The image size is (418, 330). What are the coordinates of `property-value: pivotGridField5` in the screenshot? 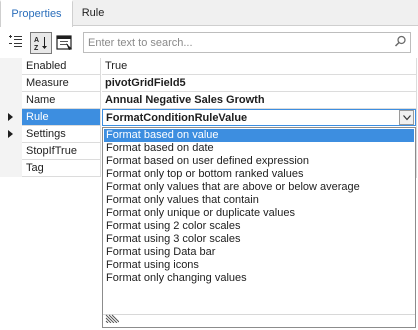 It's located at (259, 83).